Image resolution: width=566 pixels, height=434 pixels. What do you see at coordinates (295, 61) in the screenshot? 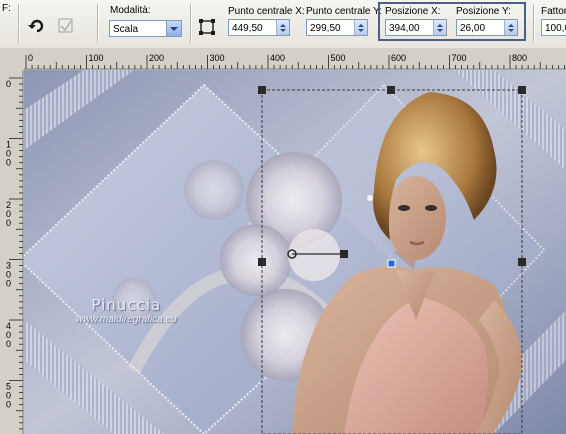
I see `horizontal-ruler-ticks: 0 100 200 300 400 500 600 700 800` at bounding box center [295, 61].